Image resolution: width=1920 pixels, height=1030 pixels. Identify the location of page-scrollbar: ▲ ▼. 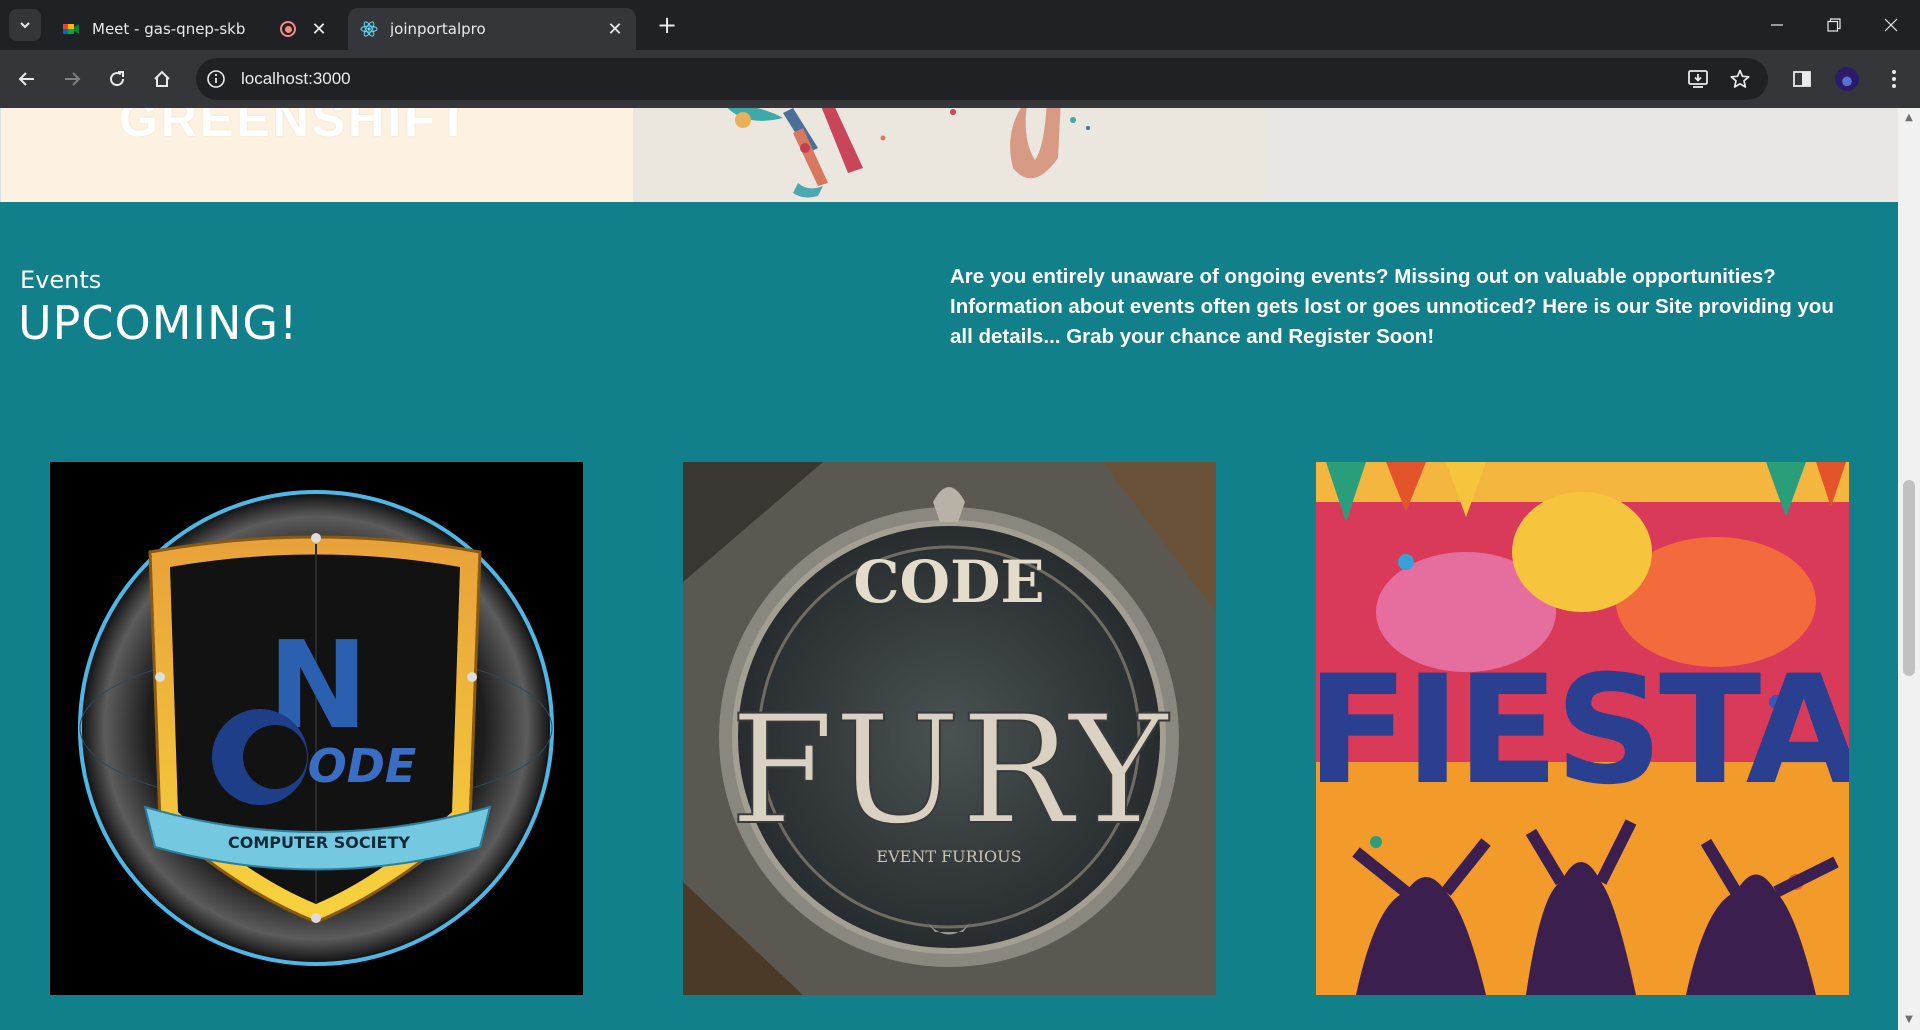
(1909, 569).